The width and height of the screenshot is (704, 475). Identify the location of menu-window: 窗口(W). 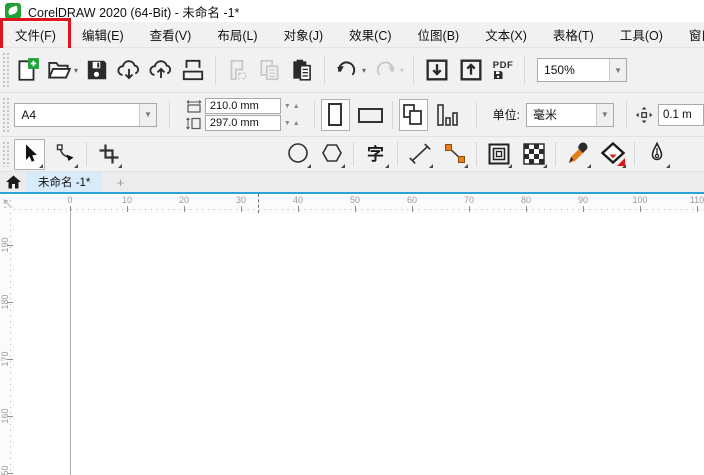
(690, 34).